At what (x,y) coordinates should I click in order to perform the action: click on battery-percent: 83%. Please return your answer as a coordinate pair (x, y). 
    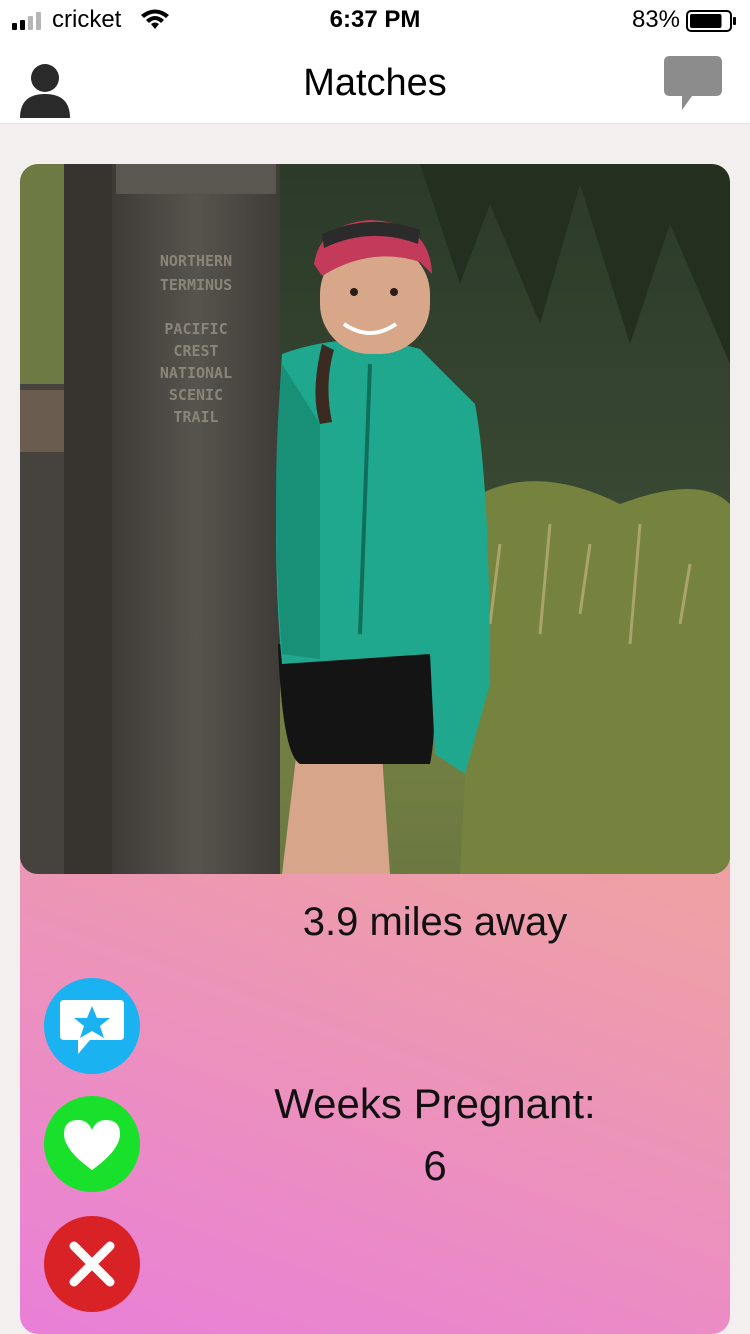
    Looking at the image, I should click on (655, 19).